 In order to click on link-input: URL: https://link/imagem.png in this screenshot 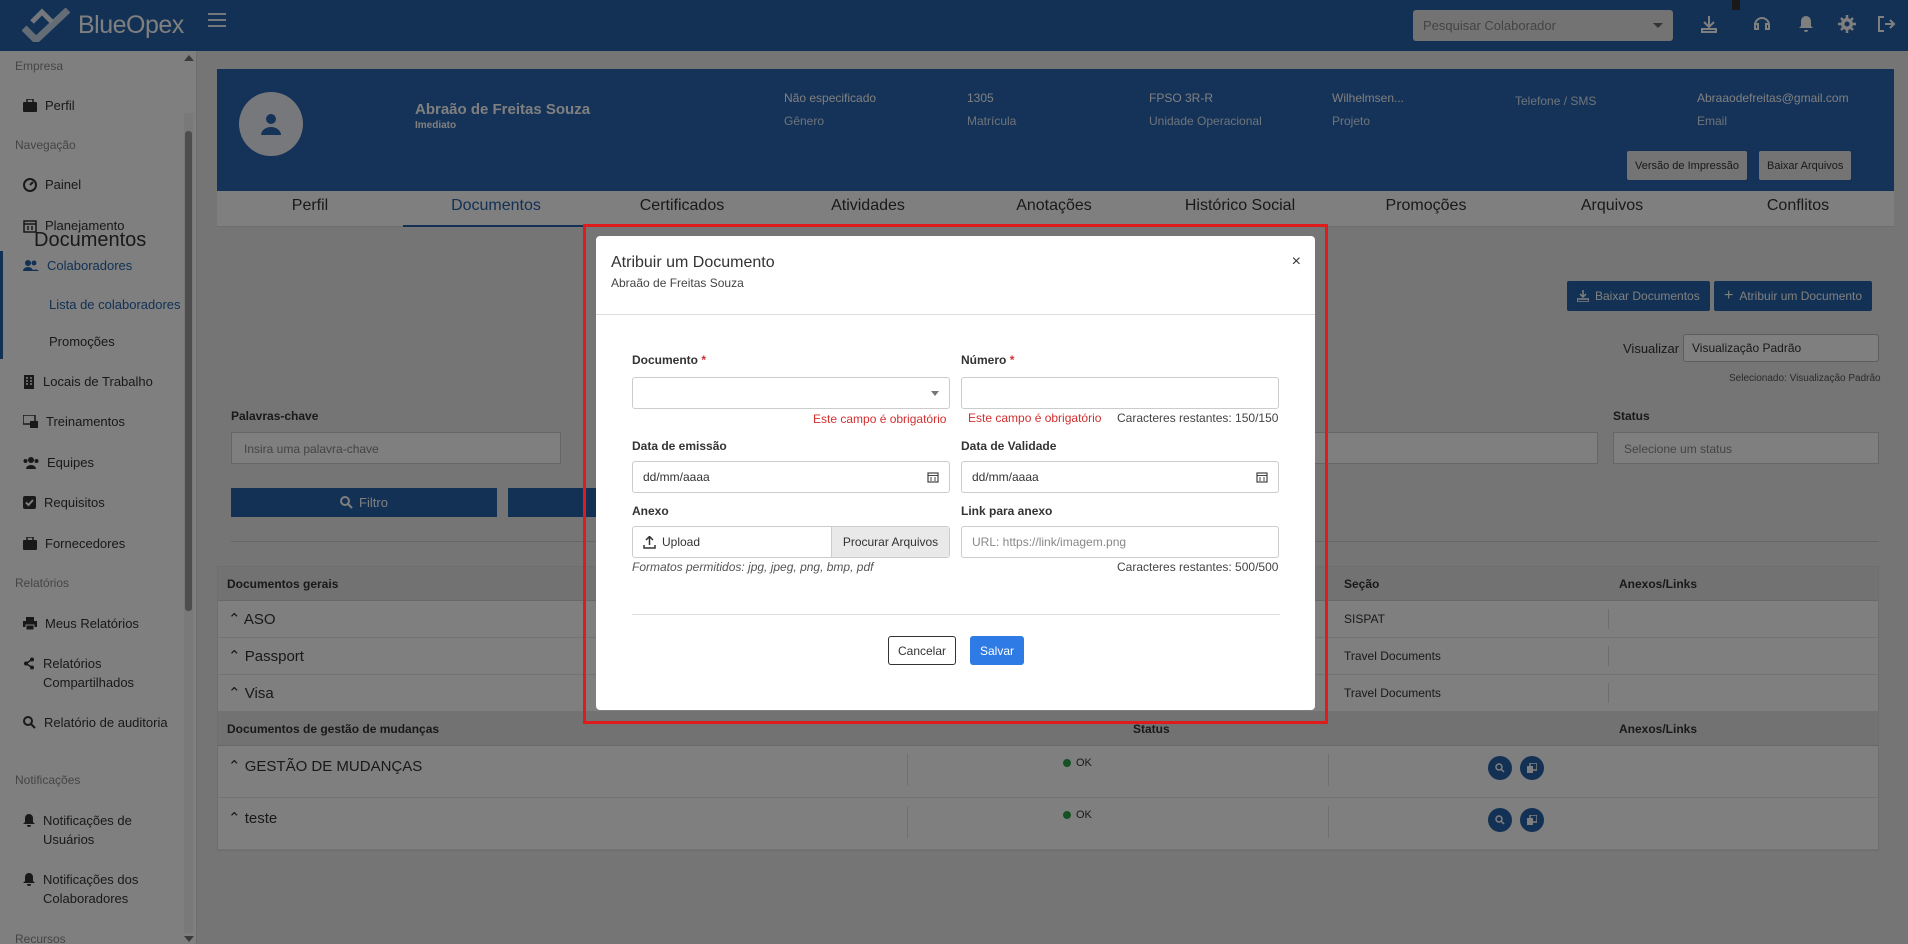, I will do `click(1120, 542)`.